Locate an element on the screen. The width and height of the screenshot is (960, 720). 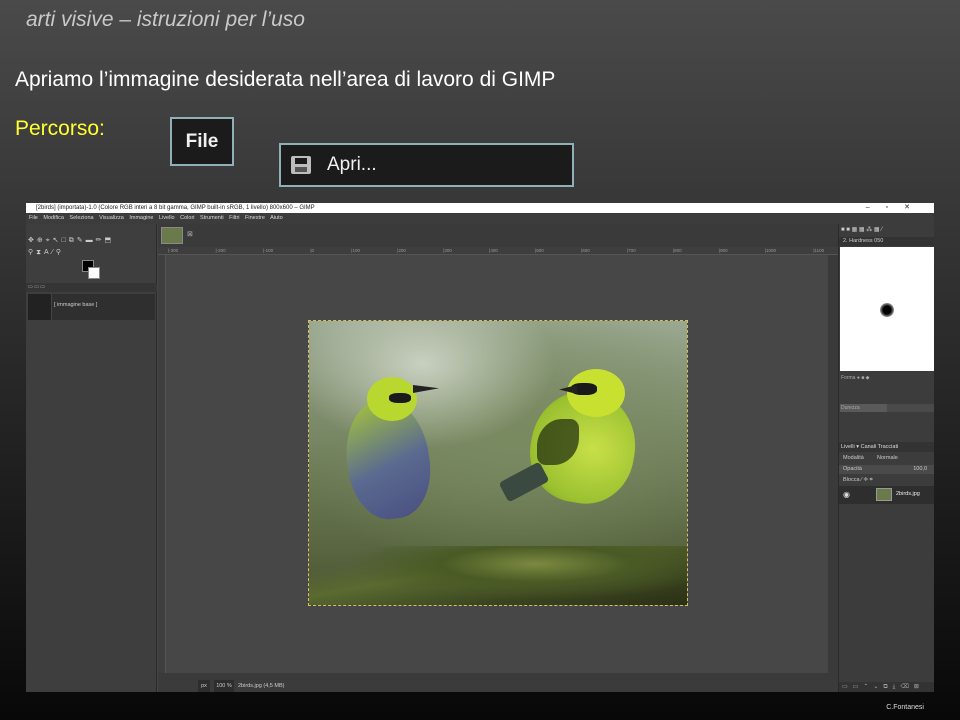
ruler-tick: |1100 is located at coordinates (819, 250).